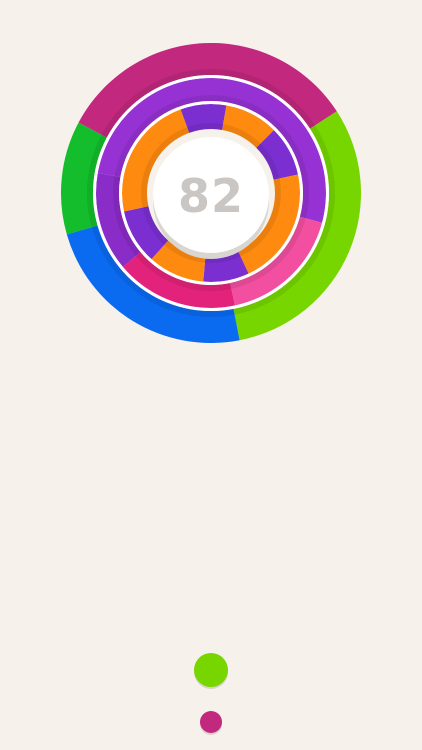  What do you see at coordinates (211, 694) in the screenshot?
I see `balls` at bounding box center [211, 694].